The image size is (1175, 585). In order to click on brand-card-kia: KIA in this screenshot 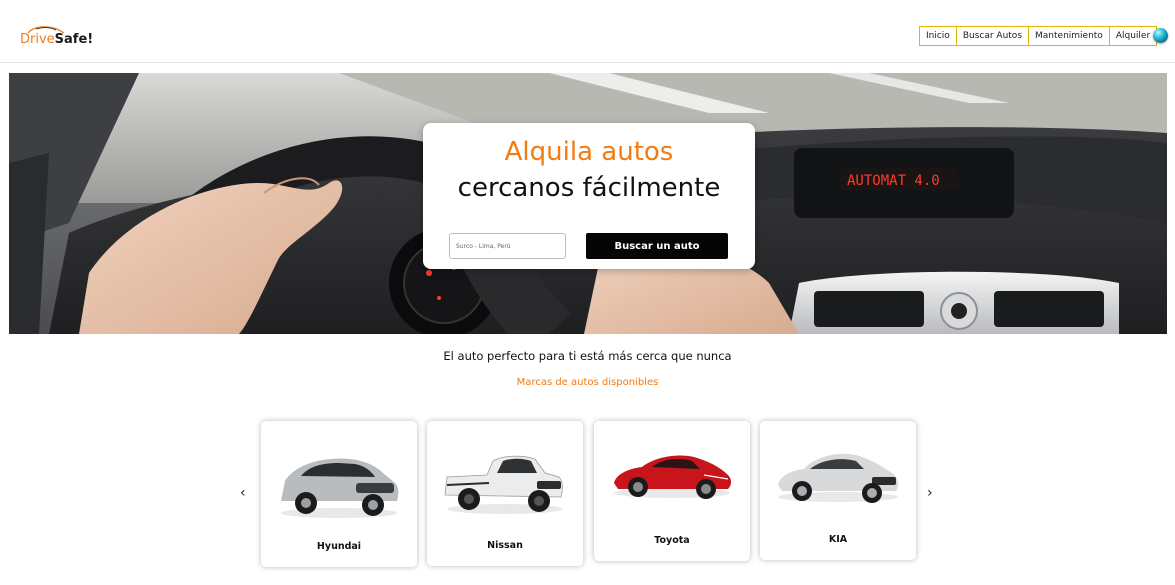, I will do `click(838, 490)`.